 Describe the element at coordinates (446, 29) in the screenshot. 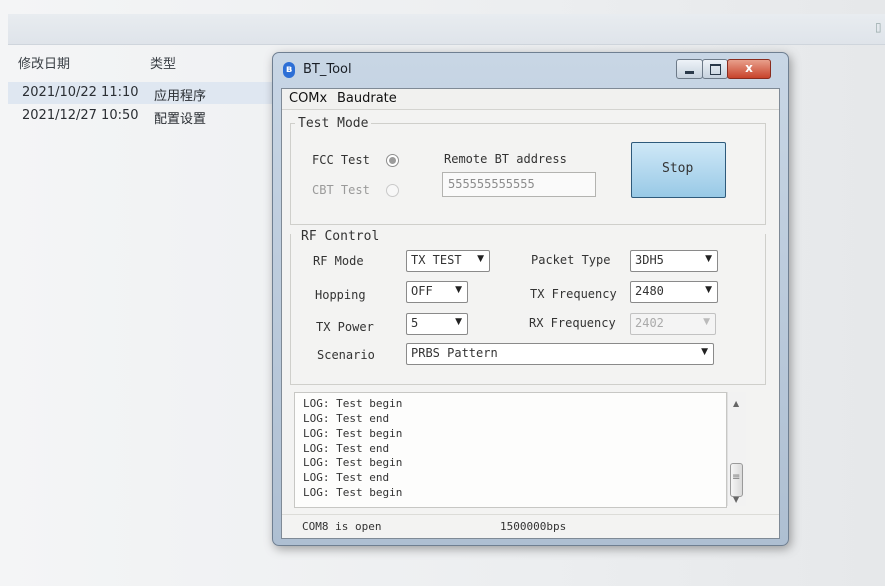

I see `explorer-toolbar` at that location.